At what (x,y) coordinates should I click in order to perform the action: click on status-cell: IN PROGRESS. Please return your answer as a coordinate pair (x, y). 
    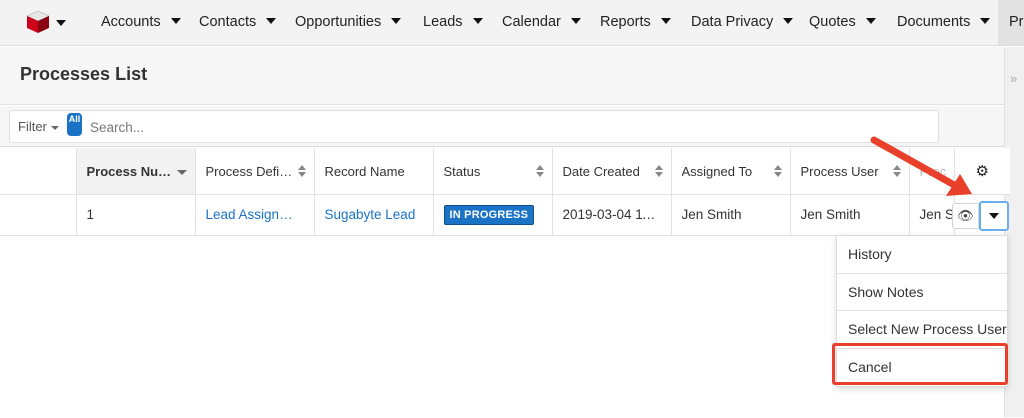
    Looking at the image, I should click on (493, 215).